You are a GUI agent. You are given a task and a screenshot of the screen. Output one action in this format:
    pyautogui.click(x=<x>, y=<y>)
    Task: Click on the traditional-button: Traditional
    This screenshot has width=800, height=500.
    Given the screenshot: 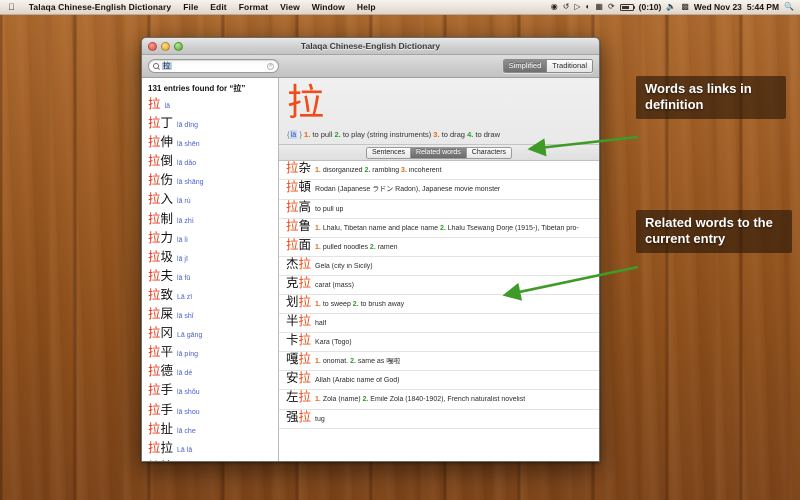 What is the action you would take?
    pyautogui.click(x=569, y=66)
    